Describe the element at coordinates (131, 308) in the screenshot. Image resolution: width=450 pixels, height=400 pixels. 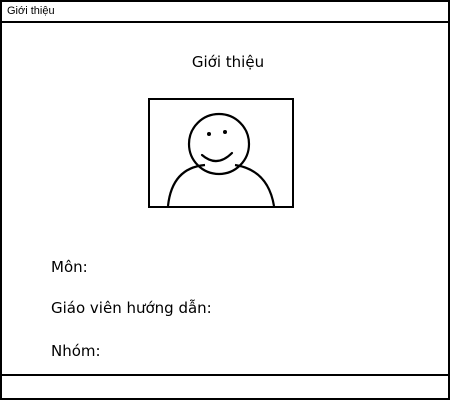
I see `teacher-label: Giáo viên hướng dẫn:` at that location.